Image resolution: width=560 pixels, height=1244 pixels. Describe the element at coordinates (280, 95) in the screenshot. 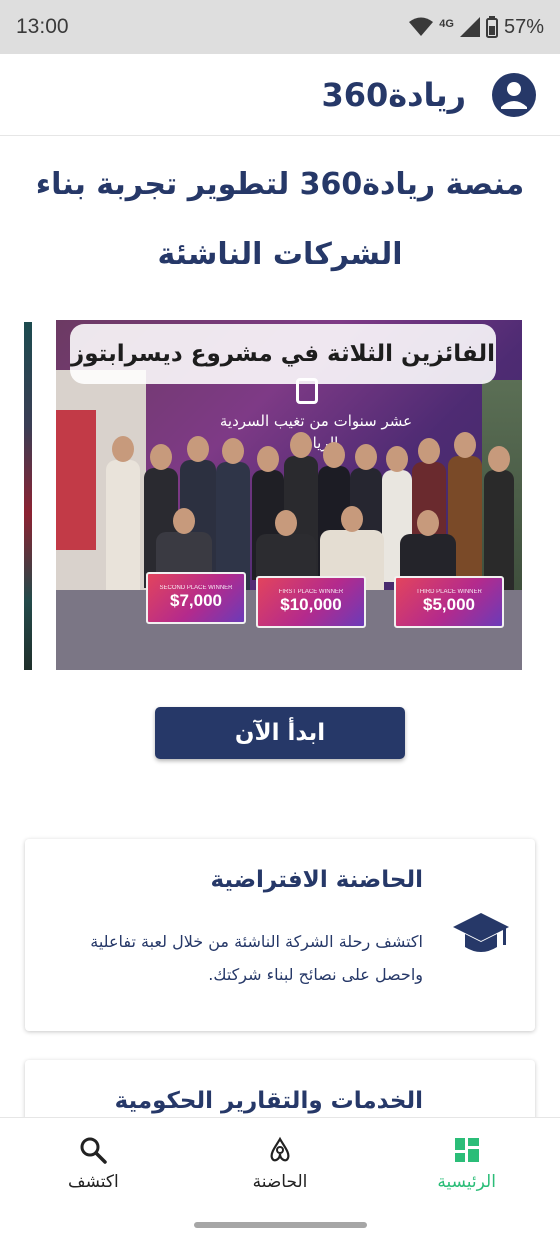

I see `app-bar: ريادة360` at that location.